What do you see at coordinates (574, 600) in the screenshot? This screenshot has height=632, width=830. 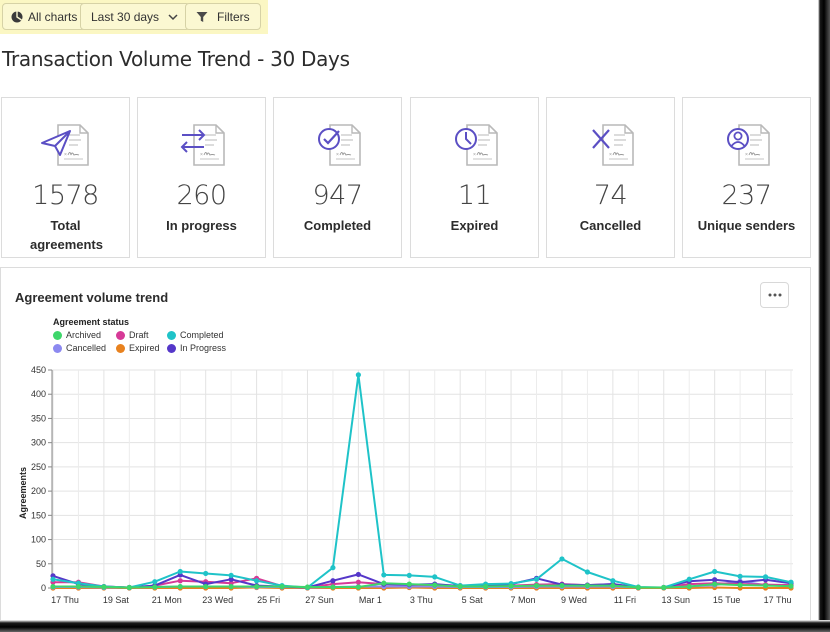 I see `x-tick-label: 9 Wed` at bounding box center [574, 600].